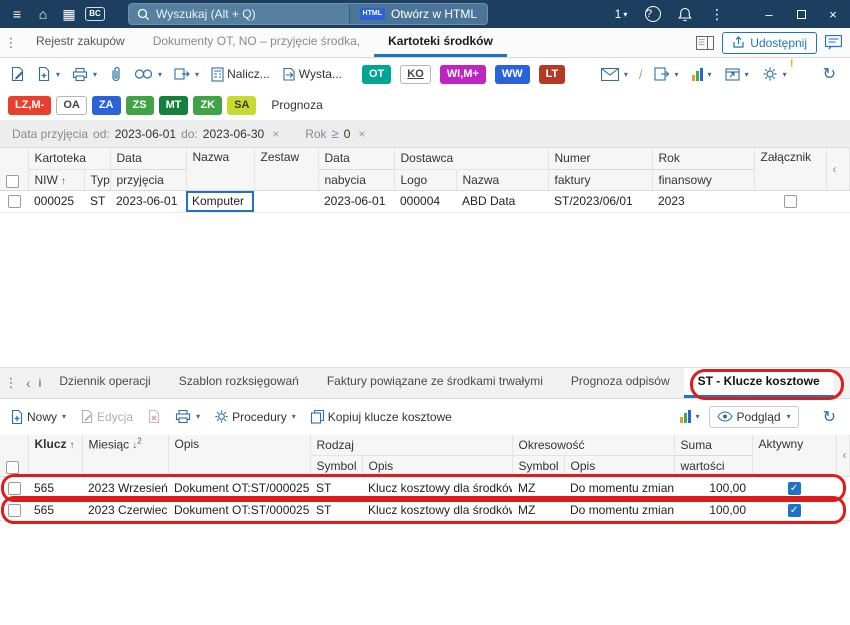 The width and height of the screenshot is (850, 625). I want to click on column-logo: Logo, so click(425, 180).